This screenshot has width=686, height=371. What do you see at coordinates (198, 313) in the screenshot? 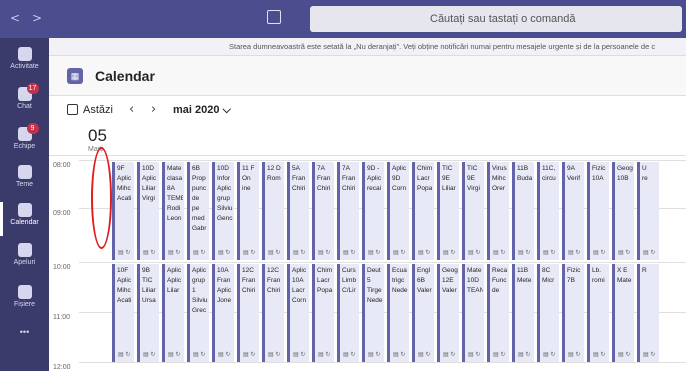
I see `calendar-event: Aplic grup 1 Silviu Grec ▤ ↻` at bounding box center [198, 313].